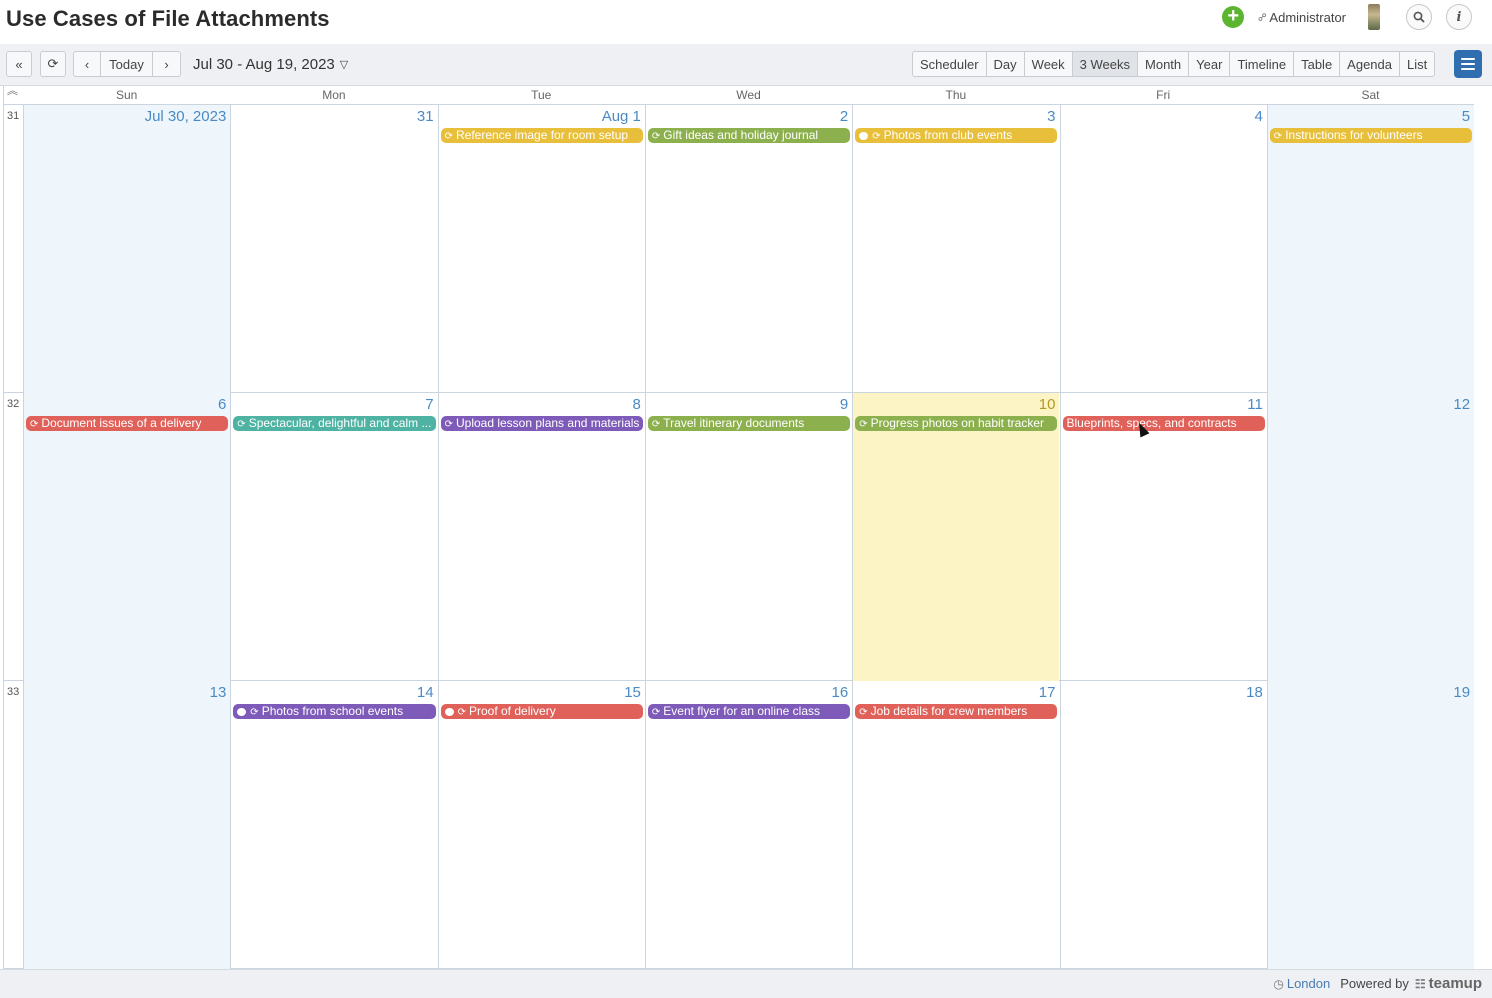 This screenshot has height=998, width=1492. Describe the element at coordinates (127, 825) in the screenshot. I see `day-cell: 13` at that location.